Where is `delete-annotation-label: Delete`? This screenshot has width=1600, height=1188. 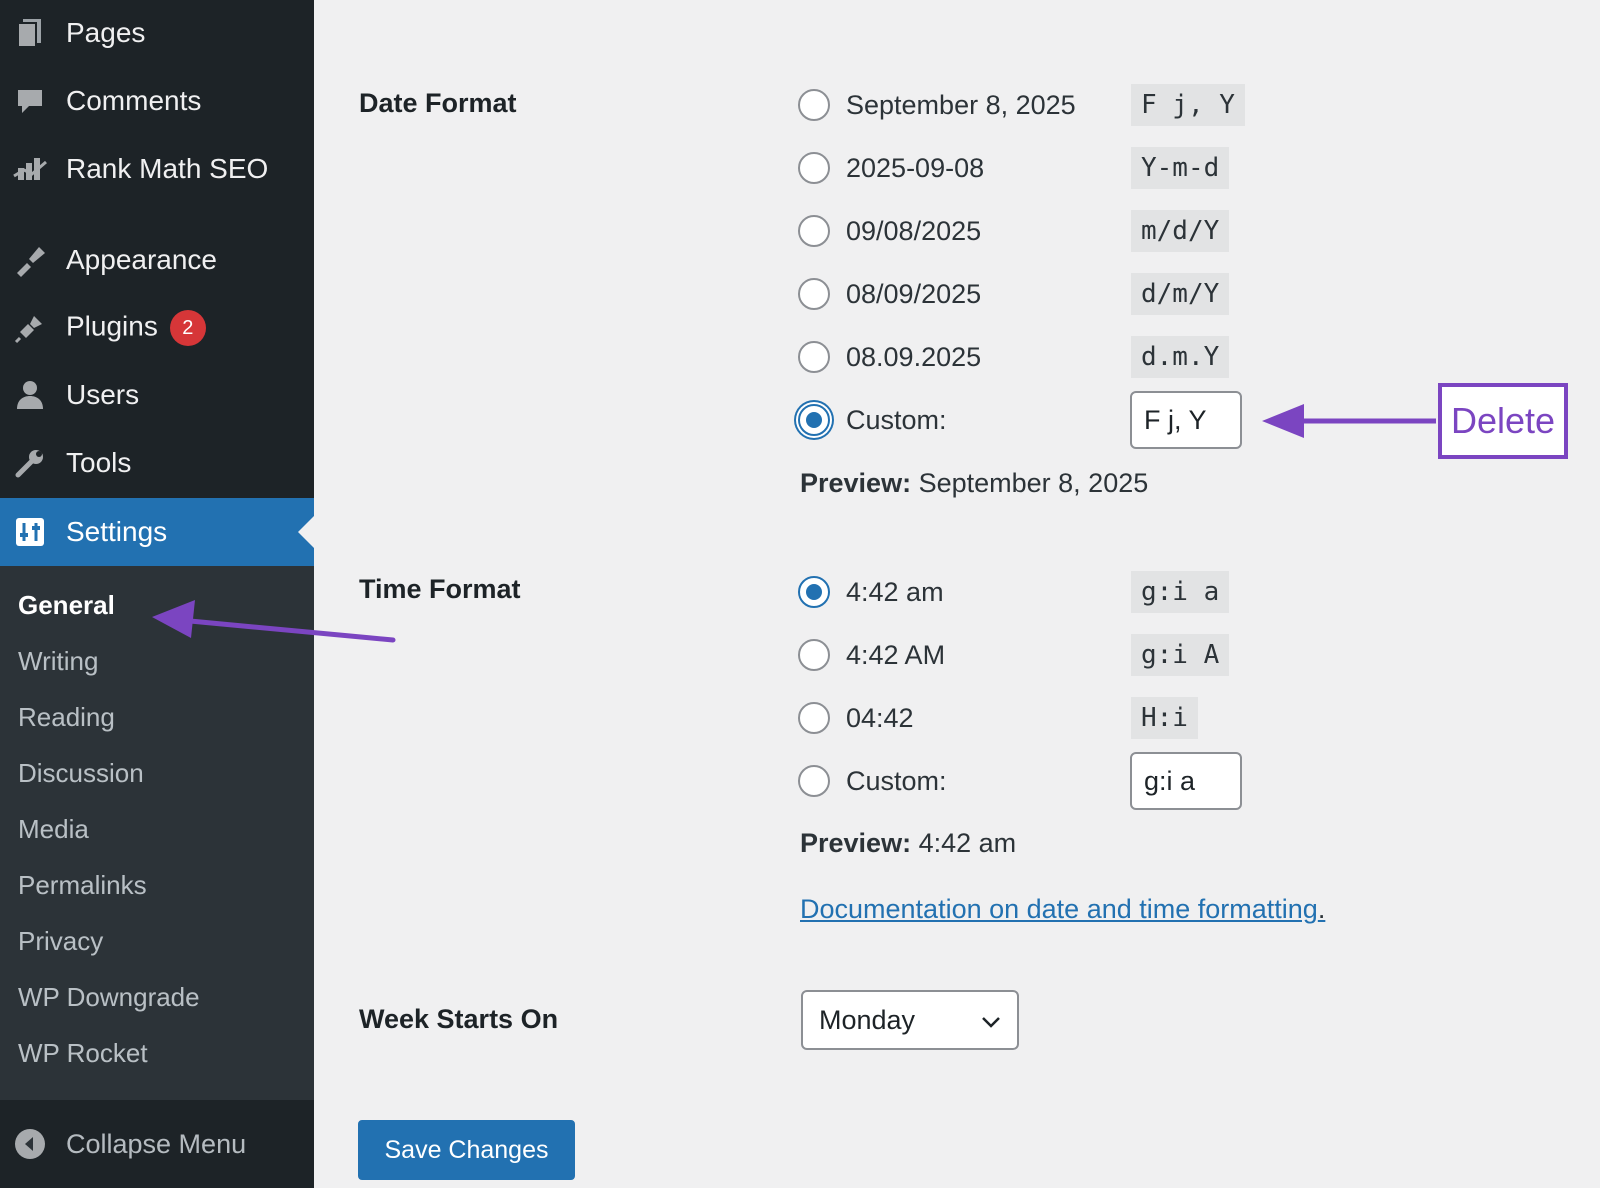
delete-annotation-label: Delete is located at coordinates (1503, 420).